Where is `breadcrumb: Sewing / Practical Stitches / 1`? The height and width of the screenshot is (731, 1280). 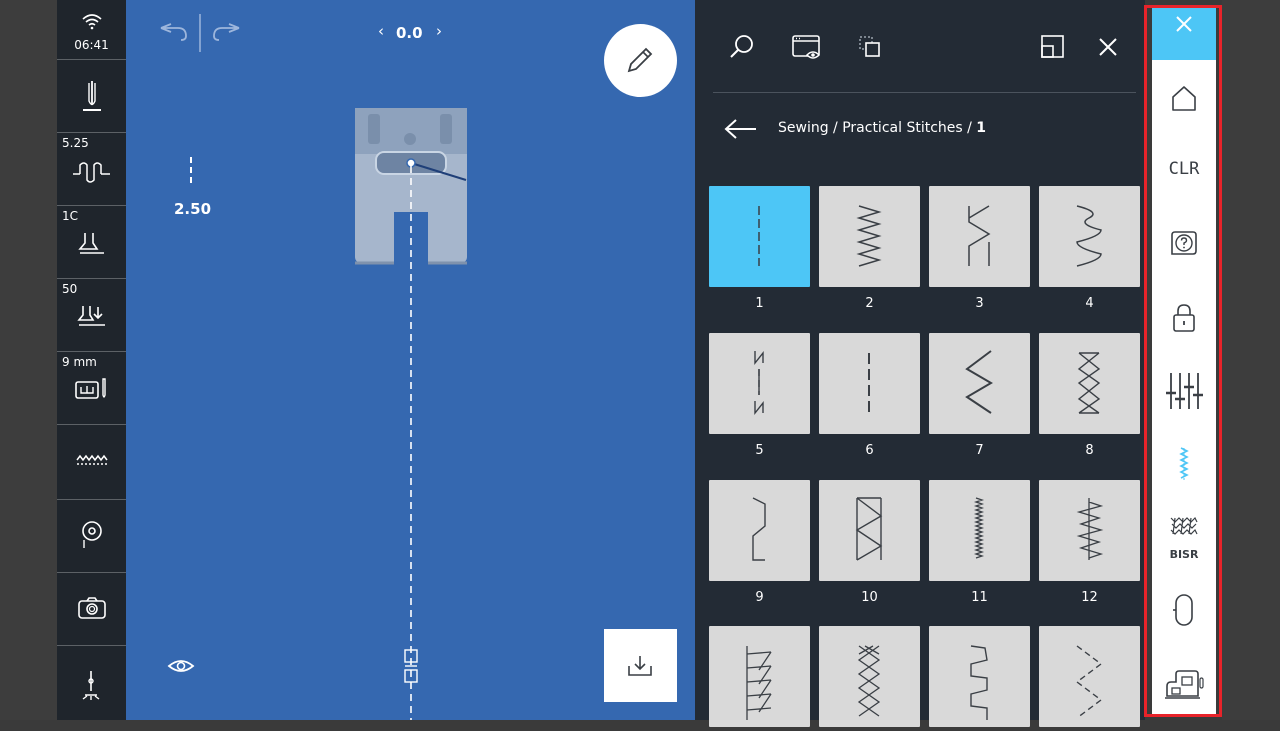 breadcrumb: Sewing / Practical Stitches / 1 is located at coordinates (882, 128).